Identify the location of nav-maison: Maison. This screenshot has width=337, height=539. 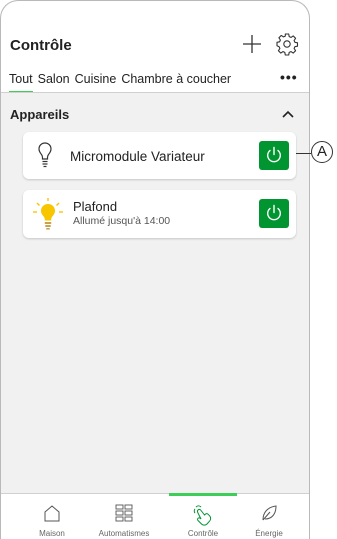
(52, 516).